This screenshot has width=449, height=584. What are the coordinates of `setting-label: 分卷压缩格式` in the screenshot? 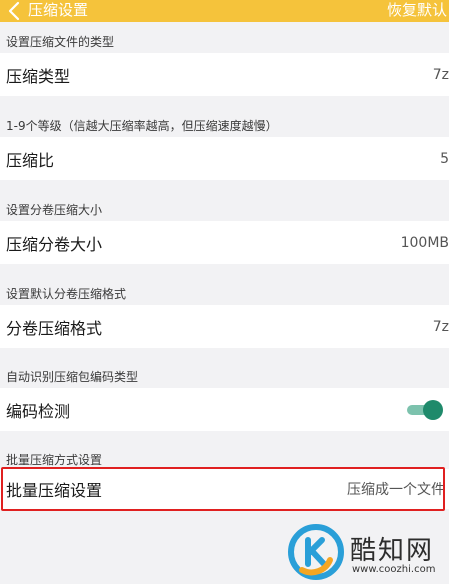 It's located at (54, 328).